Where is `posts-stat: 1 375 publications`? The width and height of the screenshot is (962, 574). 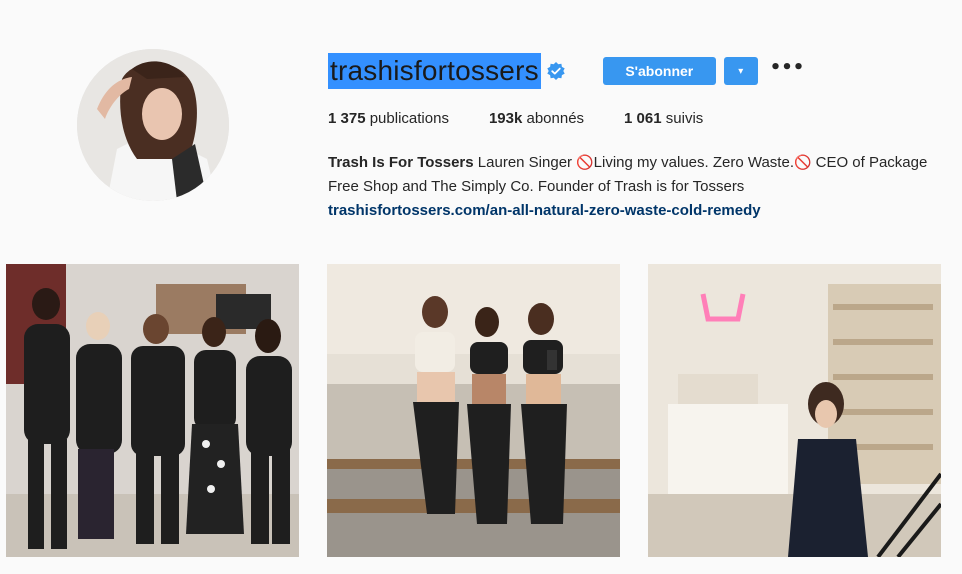 posts-stat: 1 375 publications is located at coordinates (388, 118).